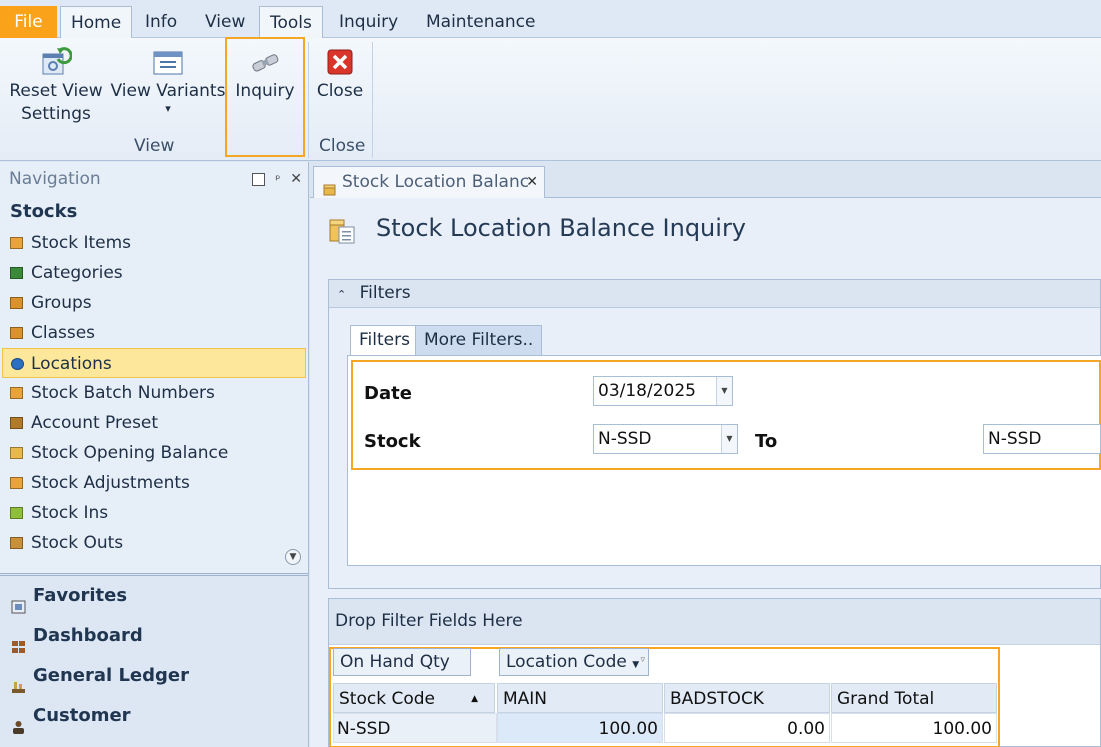  Describe the element at coordinates (293, 557) in the screenshot. I see `scroll-down-icon: ▼` at that location.